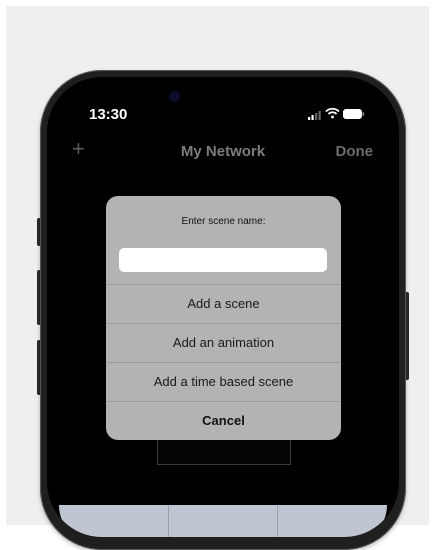 Image resolution: width=435 pixels, height=550 pixels. What do you see at coordinates (223, 342) in the screenshot?
I see `add-animation-button: Add an animation` at bounding box center [223, 342].